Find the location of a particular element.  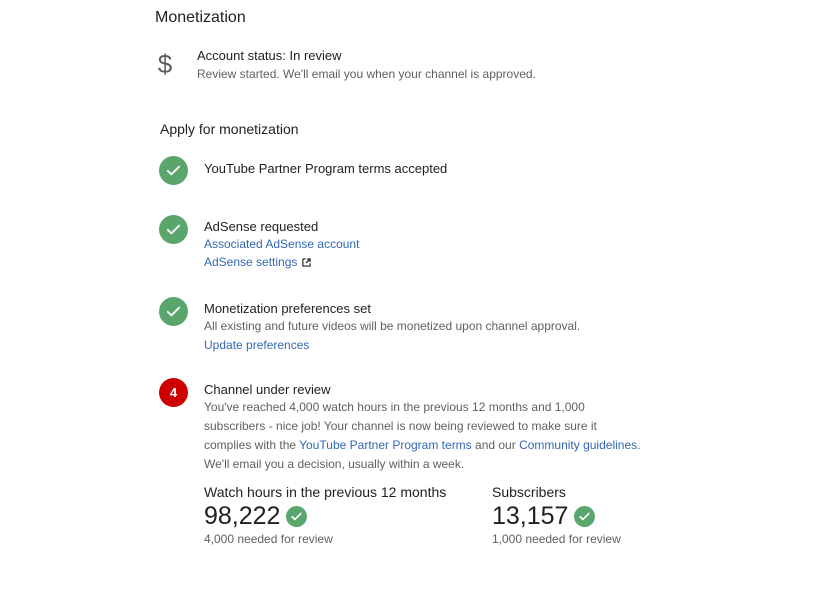

description-text: . is located at coordinates (639, 445).